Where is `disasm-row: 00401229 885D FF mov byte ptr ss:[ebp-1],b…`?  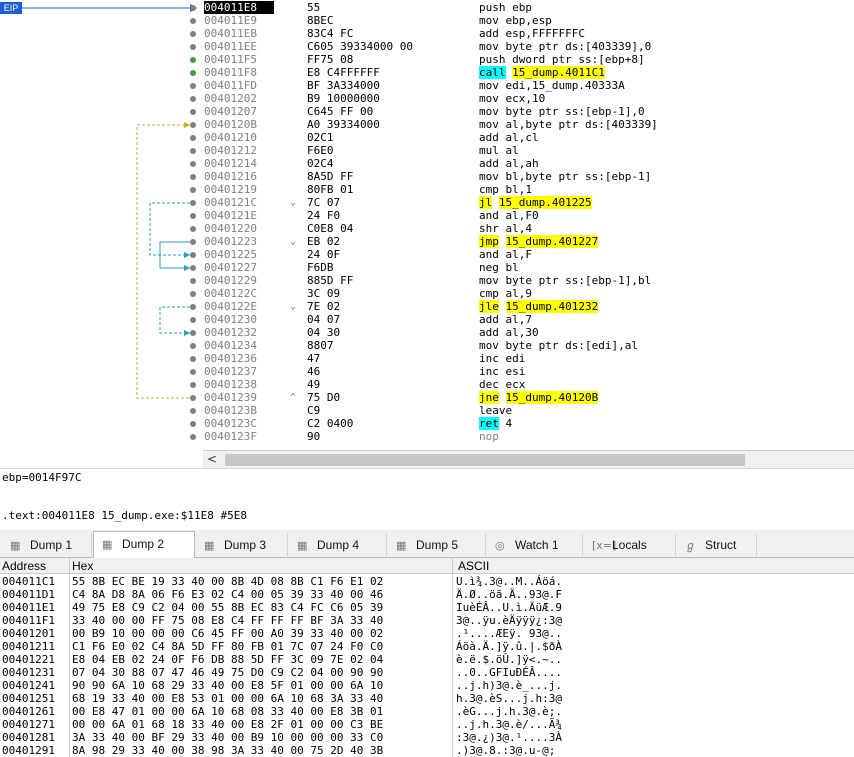
disasm-row: 00401229 885D FF mov byte ptr ss:[ebp-1],b… is located at coordinates (427, 280).